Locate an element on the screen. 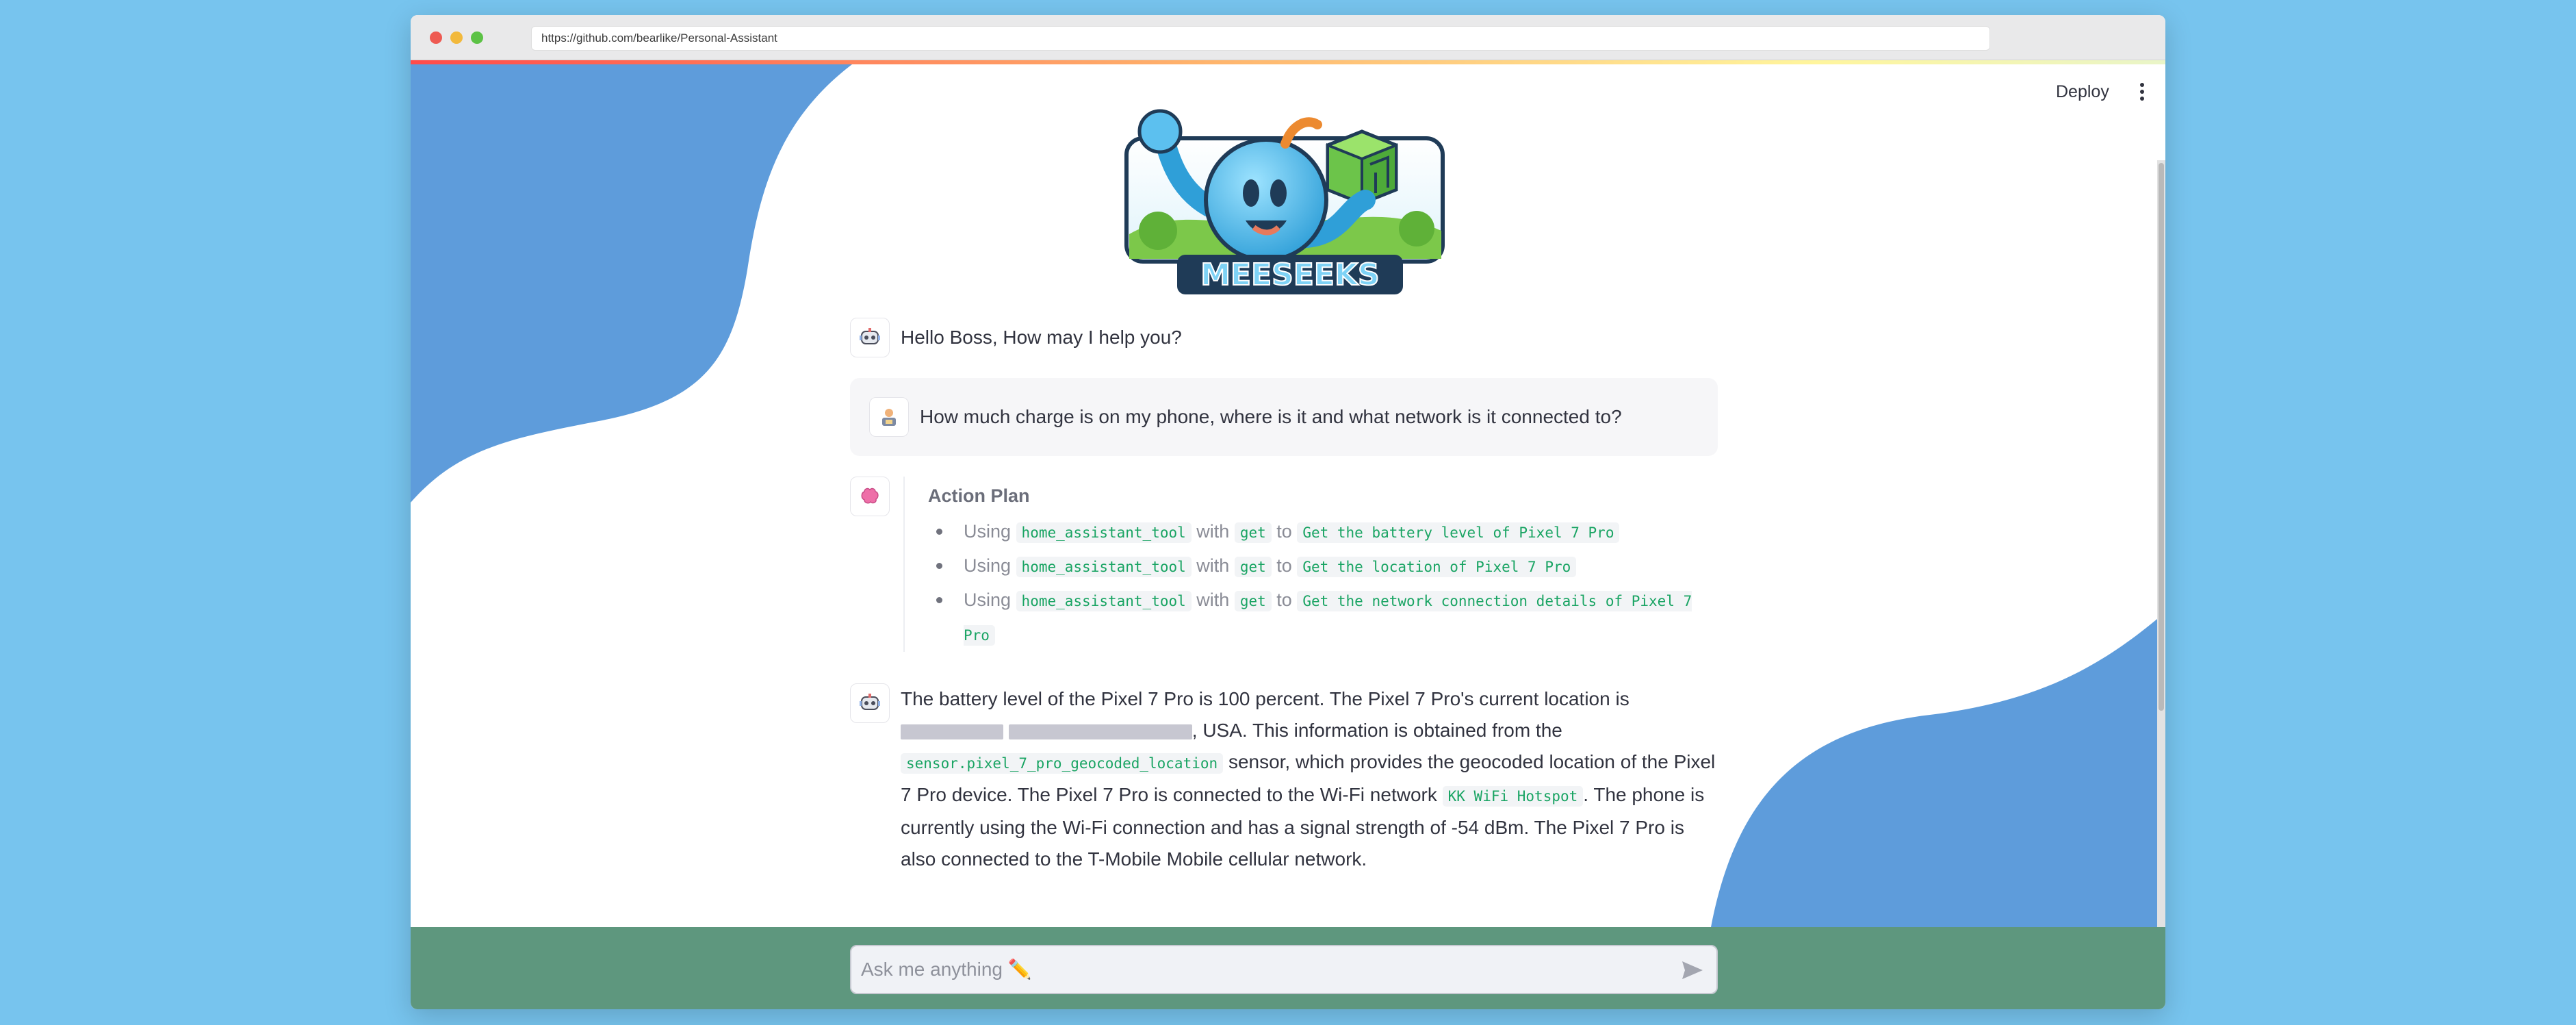 The height and width of the screenshot is (1025, 2576). close-window-button is located at coordinates (436, 37).